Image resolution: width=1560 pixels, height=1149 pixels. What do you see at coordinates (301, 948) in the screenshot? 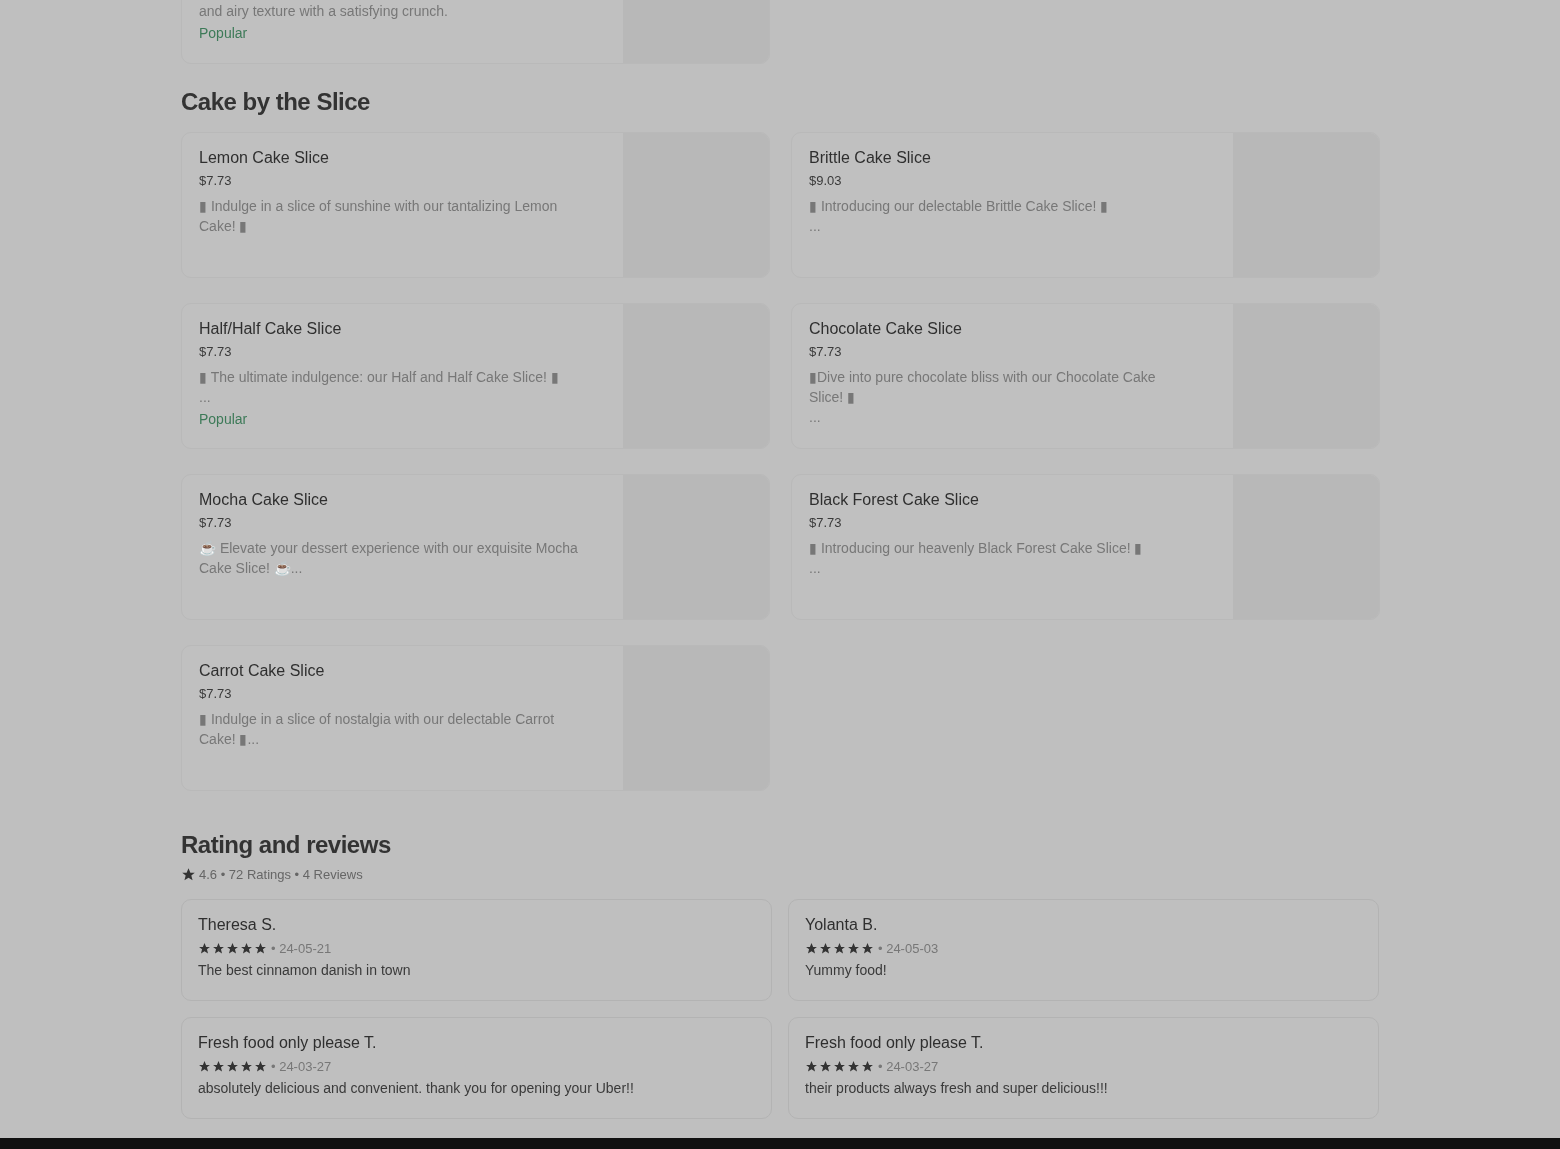
I see `review-date: • 24-05-21` at bounding box center [301, 948].